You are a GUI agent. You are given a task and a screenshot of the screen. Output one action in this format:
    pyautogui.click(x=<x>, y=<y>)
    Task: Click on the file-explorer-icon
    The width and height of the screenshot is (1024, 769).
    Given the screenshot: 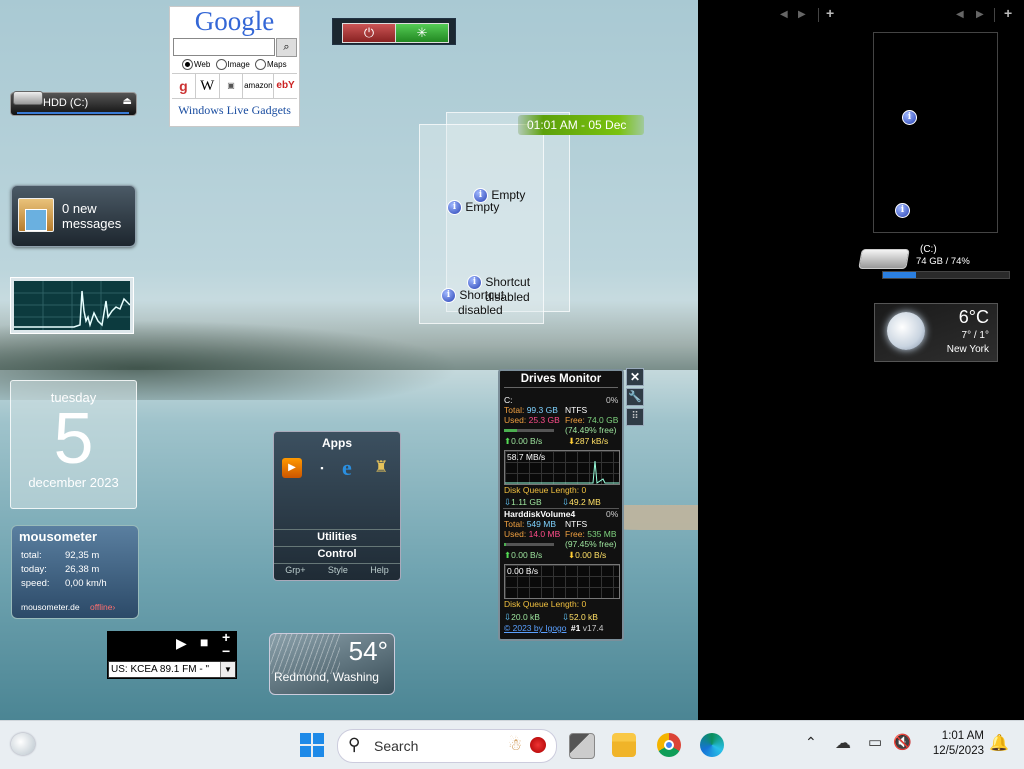 What is the action you would take?
    pyautogui.click(x=624, y=745)
    